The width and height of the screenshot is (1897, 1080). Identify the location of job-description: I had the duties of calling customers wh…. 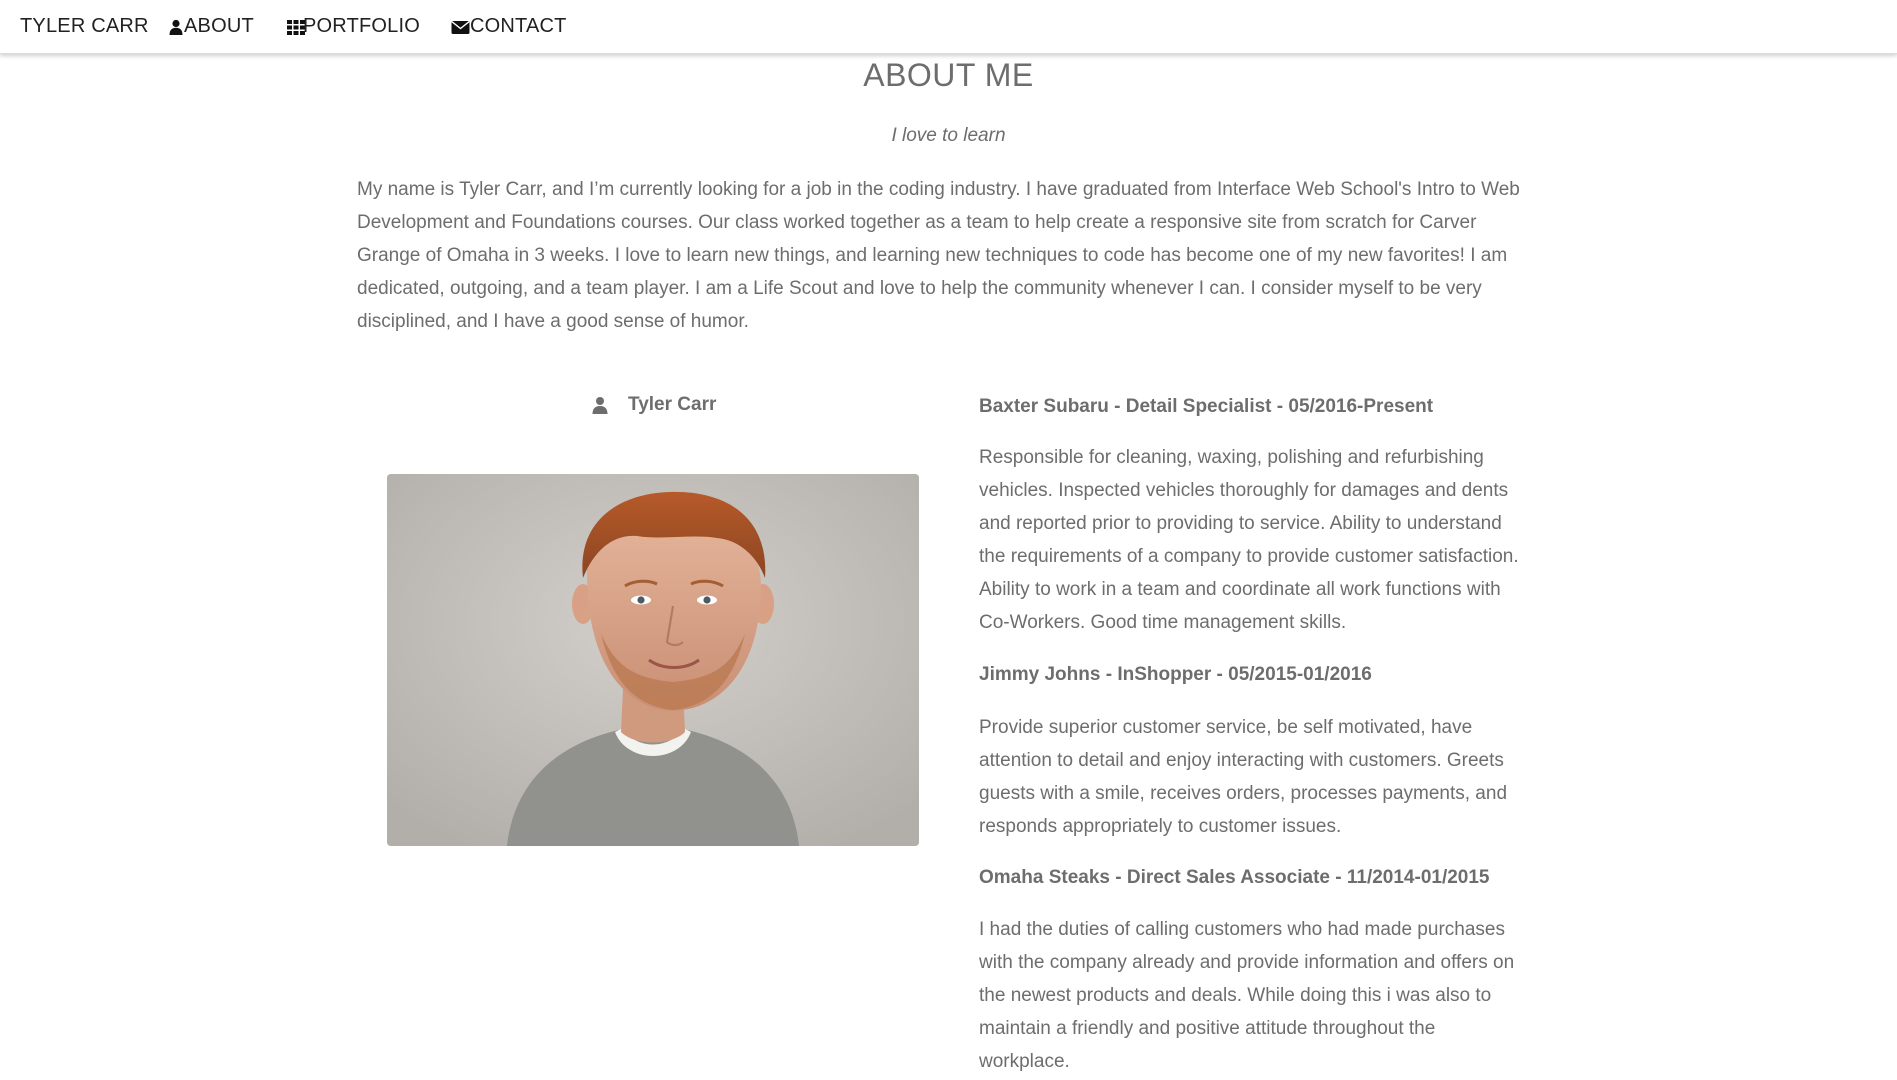
(1247, 995).